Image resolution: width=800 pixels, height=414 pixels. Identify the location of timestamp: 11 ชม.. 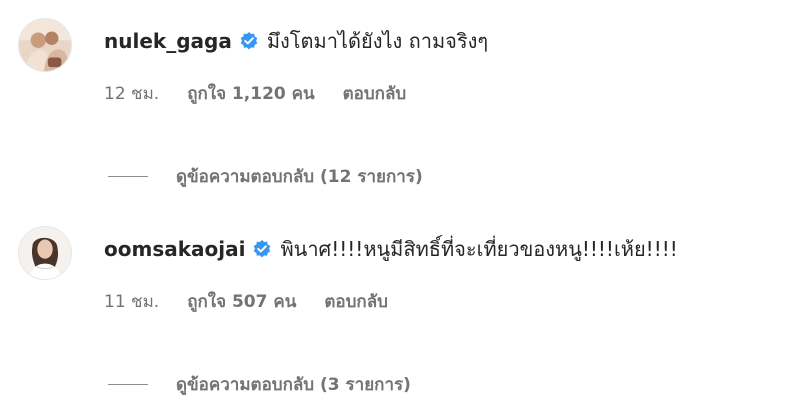
(131, 301).